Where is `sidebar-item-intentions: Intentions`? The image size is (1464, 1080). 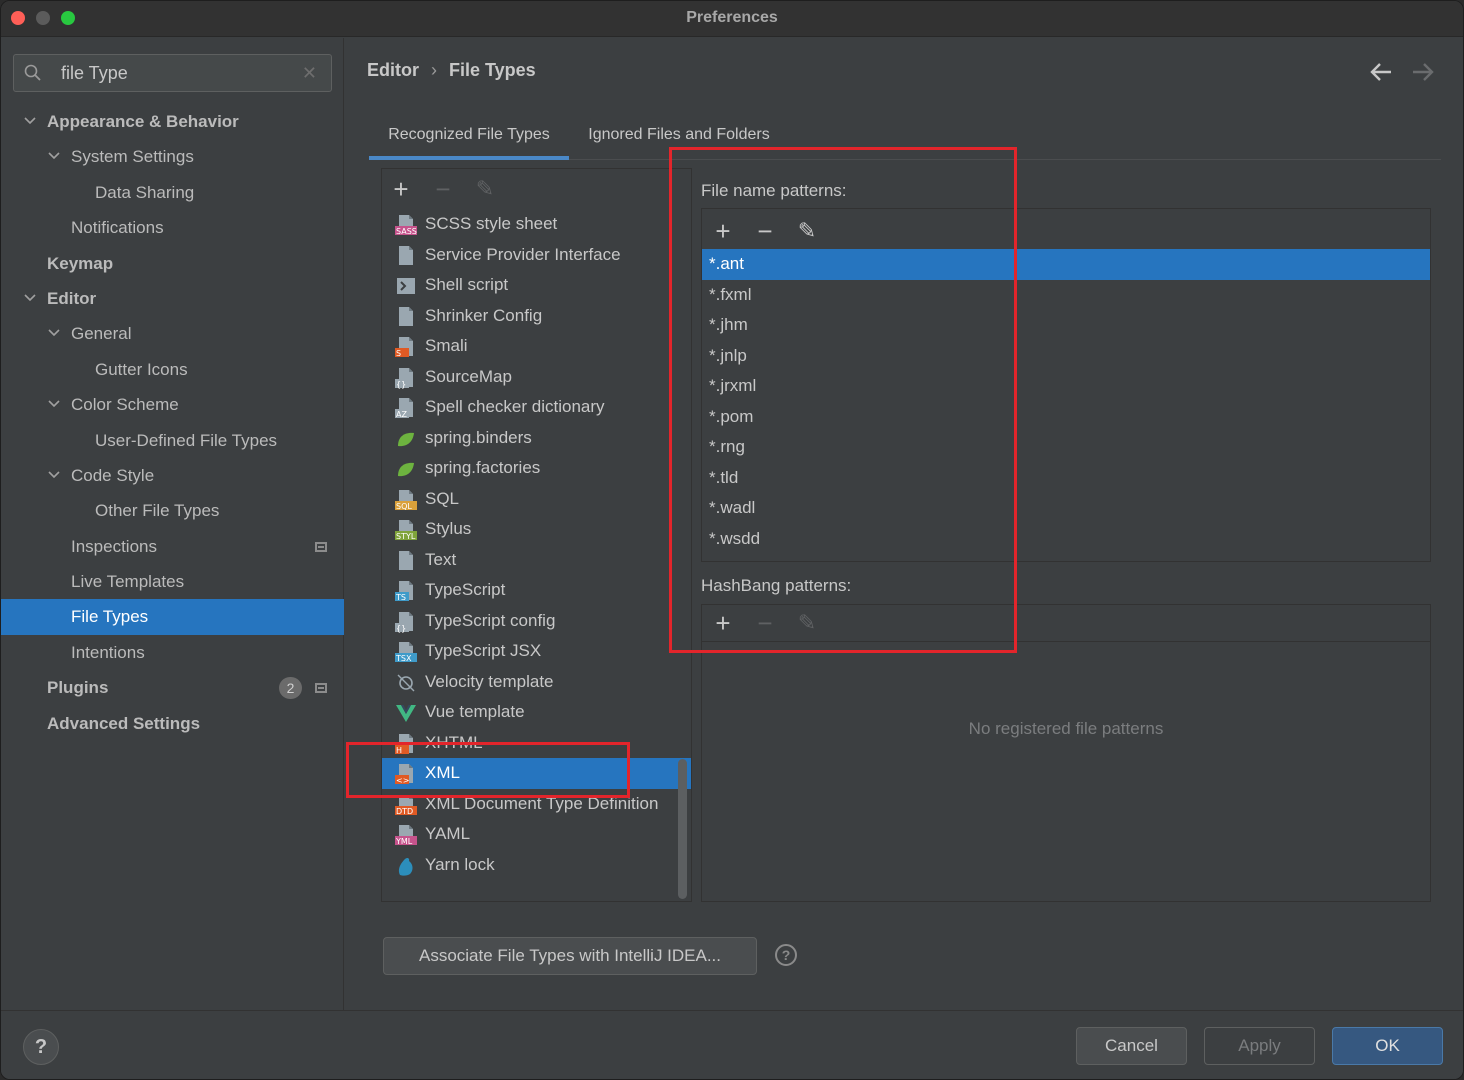 sidebar-item-intentions: Intentions is located at coordinates (172, 652).